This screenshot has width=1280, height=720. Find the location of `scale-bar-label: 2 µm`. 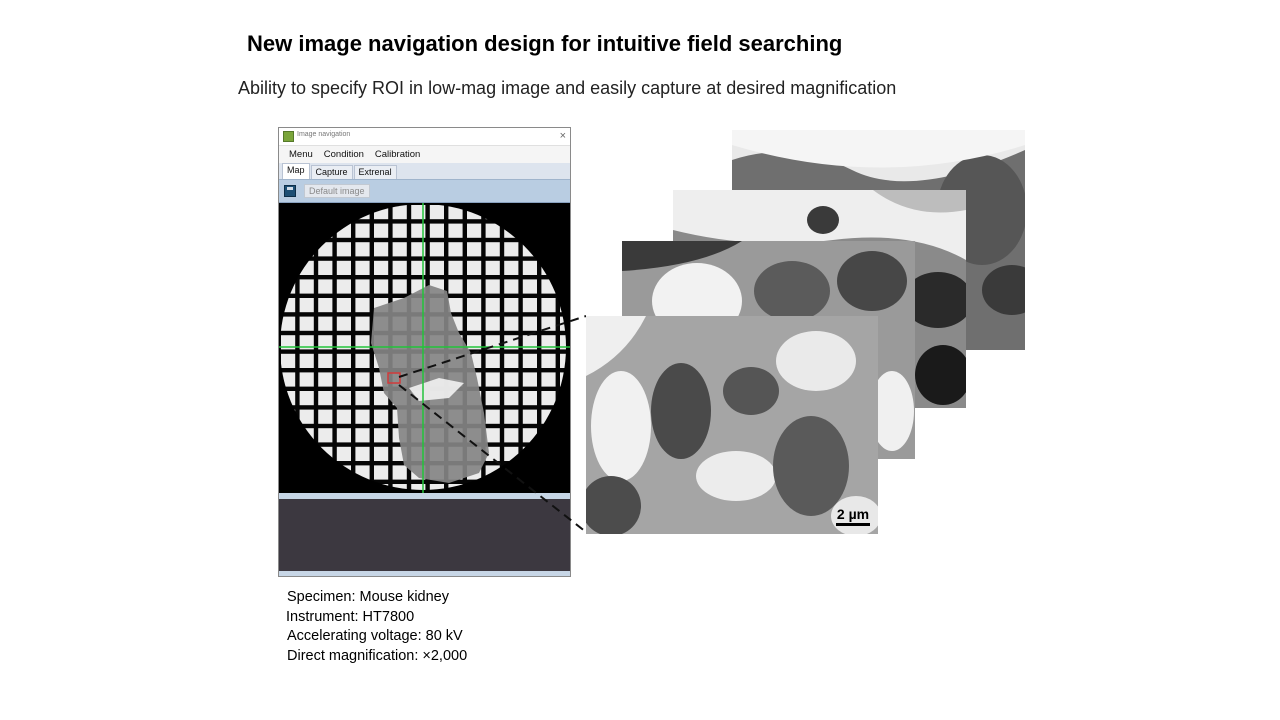

scale-bar-label: 2 µm is located at coordinates (853, 514).